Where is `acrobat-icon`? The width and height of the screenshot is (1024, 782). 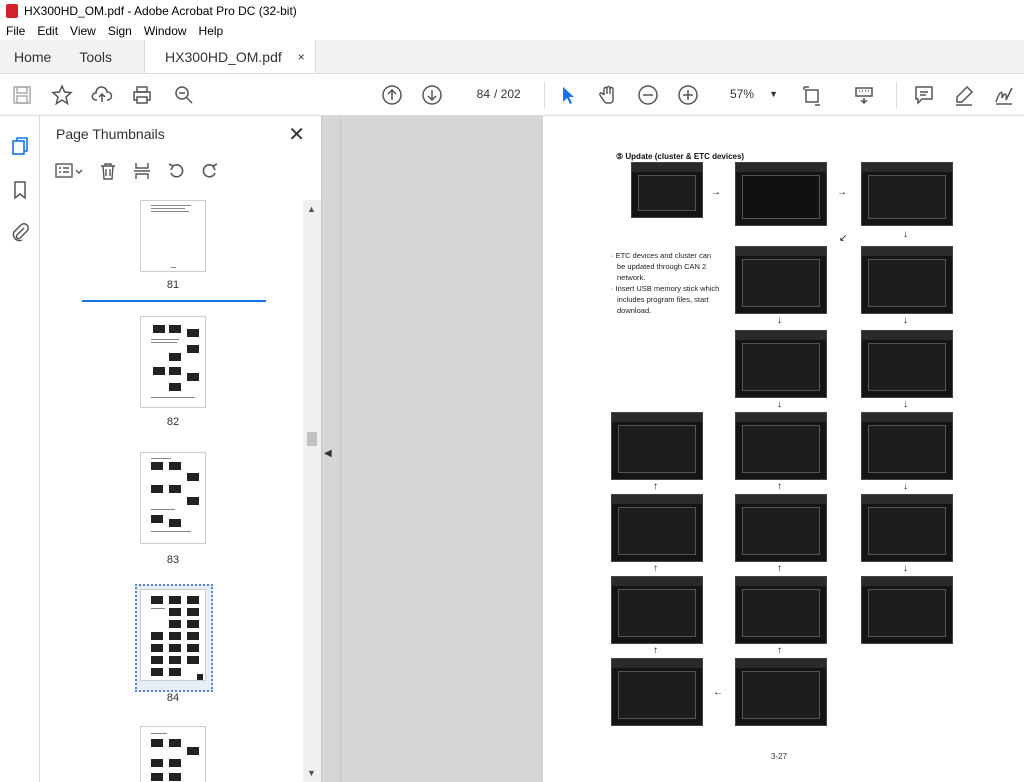
acrobat-icon is located at coordinates (12, 11).